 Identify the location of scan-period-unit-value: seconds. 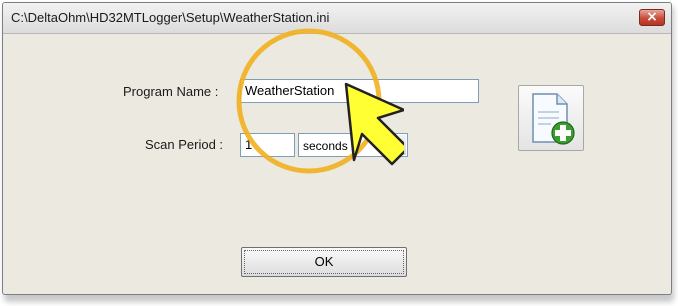
(325, 146).